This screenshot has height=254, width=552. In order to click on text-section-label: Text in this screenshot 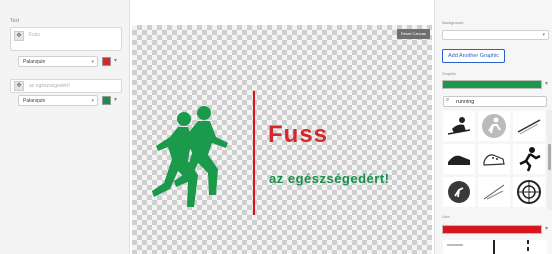, I will do `click(15, 21)`.